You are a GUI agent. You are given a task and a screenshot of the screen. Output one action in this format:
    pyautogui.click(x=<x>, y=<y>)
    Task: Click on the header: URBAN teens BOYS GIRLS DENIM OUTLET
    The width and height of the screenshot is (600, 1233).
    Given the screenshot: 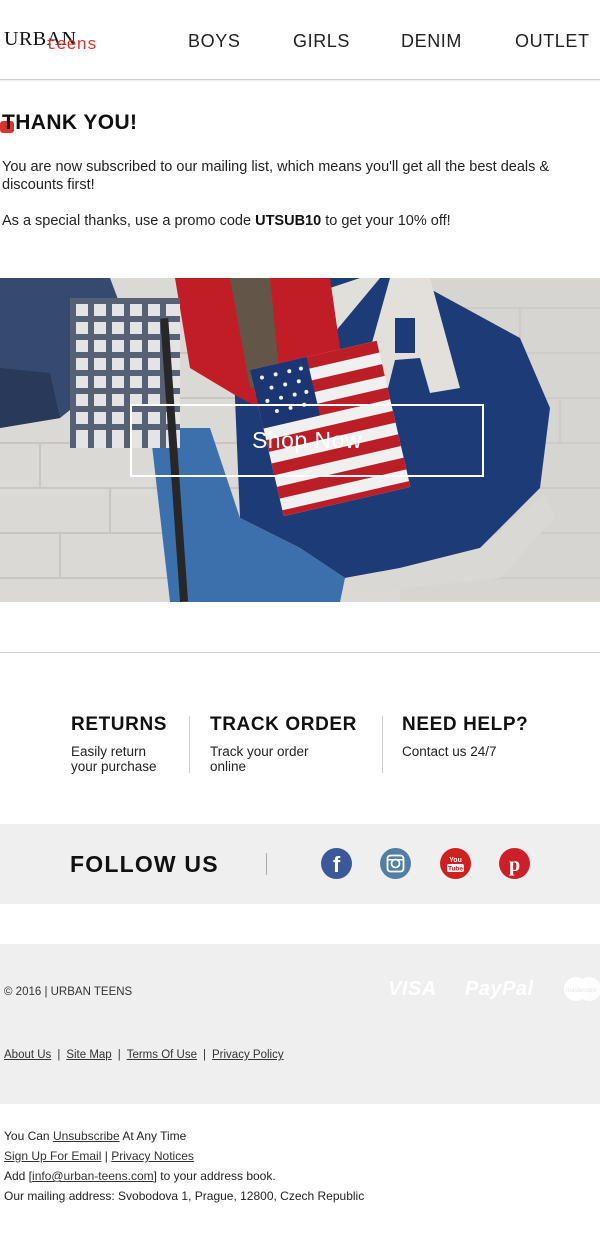 What is the action you would take?
    pyautogui.click(x=300, y=40)
    